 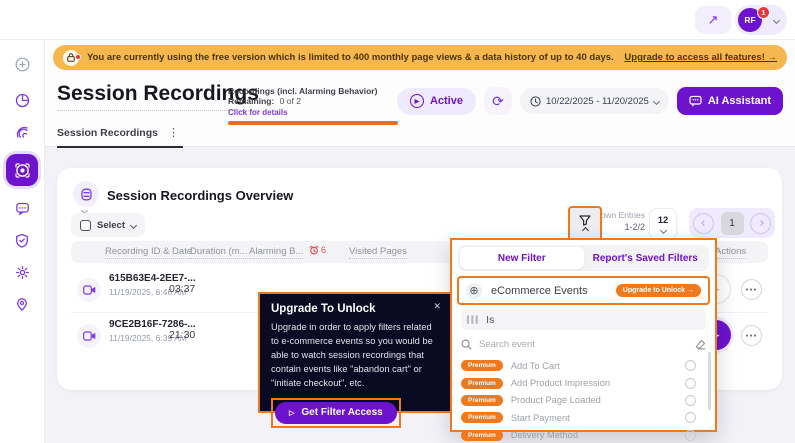 I want to click on sidebar-item-session-recordings, so click(x=22, y=170).